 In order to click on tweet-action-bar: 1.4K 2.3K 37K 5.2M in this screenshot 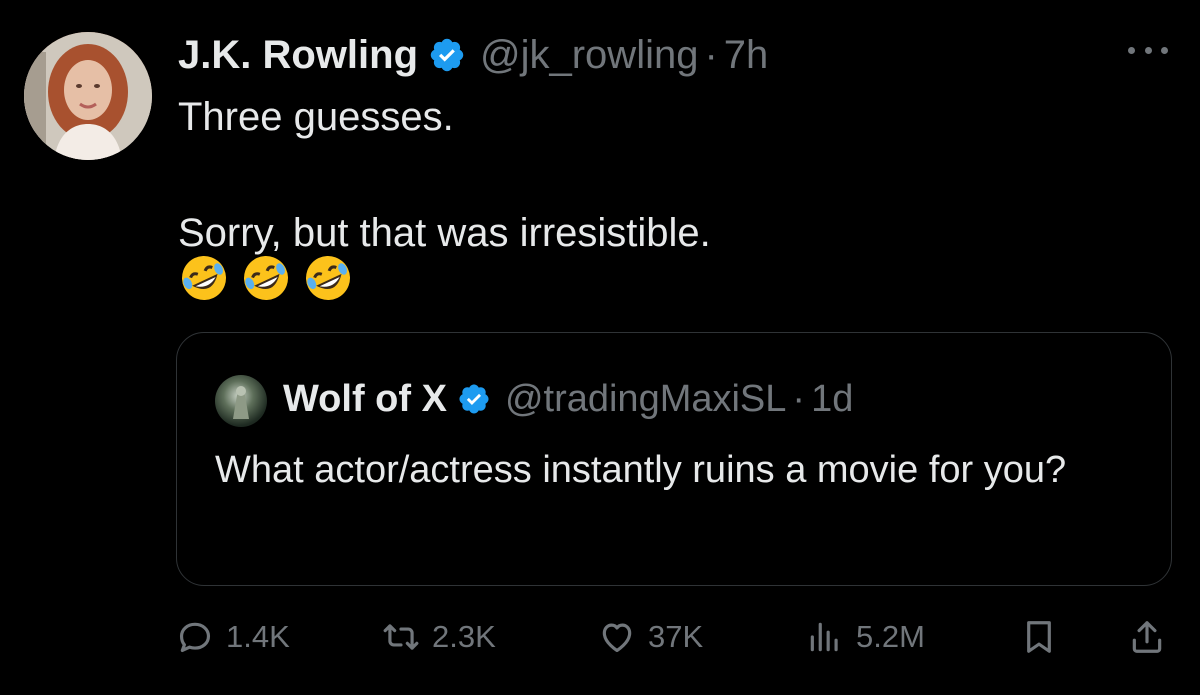, I will do `click(673, 637)`.